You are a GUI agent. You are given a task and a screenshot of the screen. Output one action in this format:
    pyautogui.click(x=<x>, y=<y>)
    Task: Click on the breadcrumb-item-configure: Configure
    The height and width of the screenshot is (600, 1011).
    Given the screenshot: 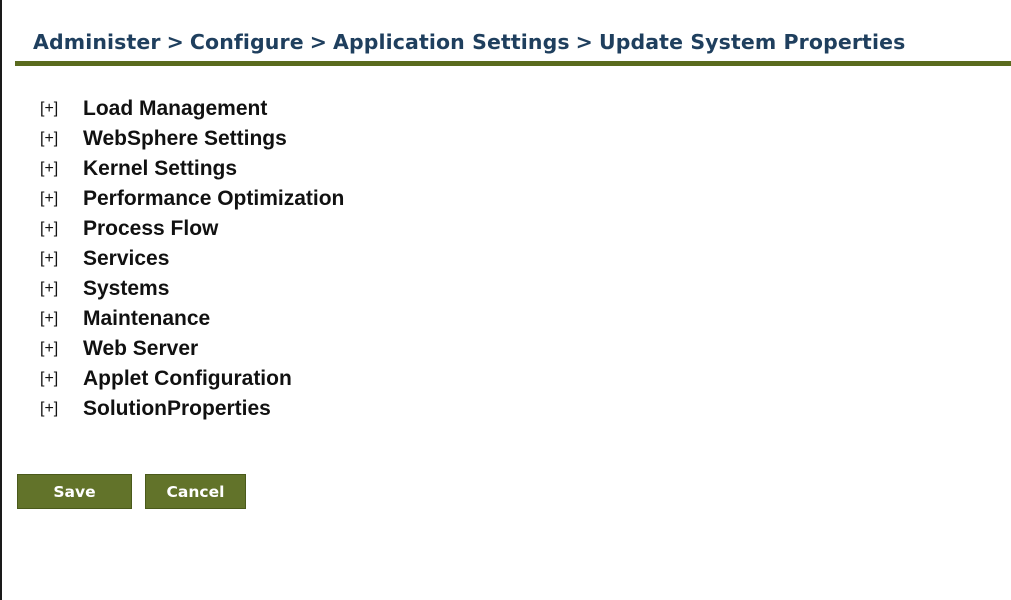 What is the action you would take?
    pyautogui.click(x=247, y=42)
    